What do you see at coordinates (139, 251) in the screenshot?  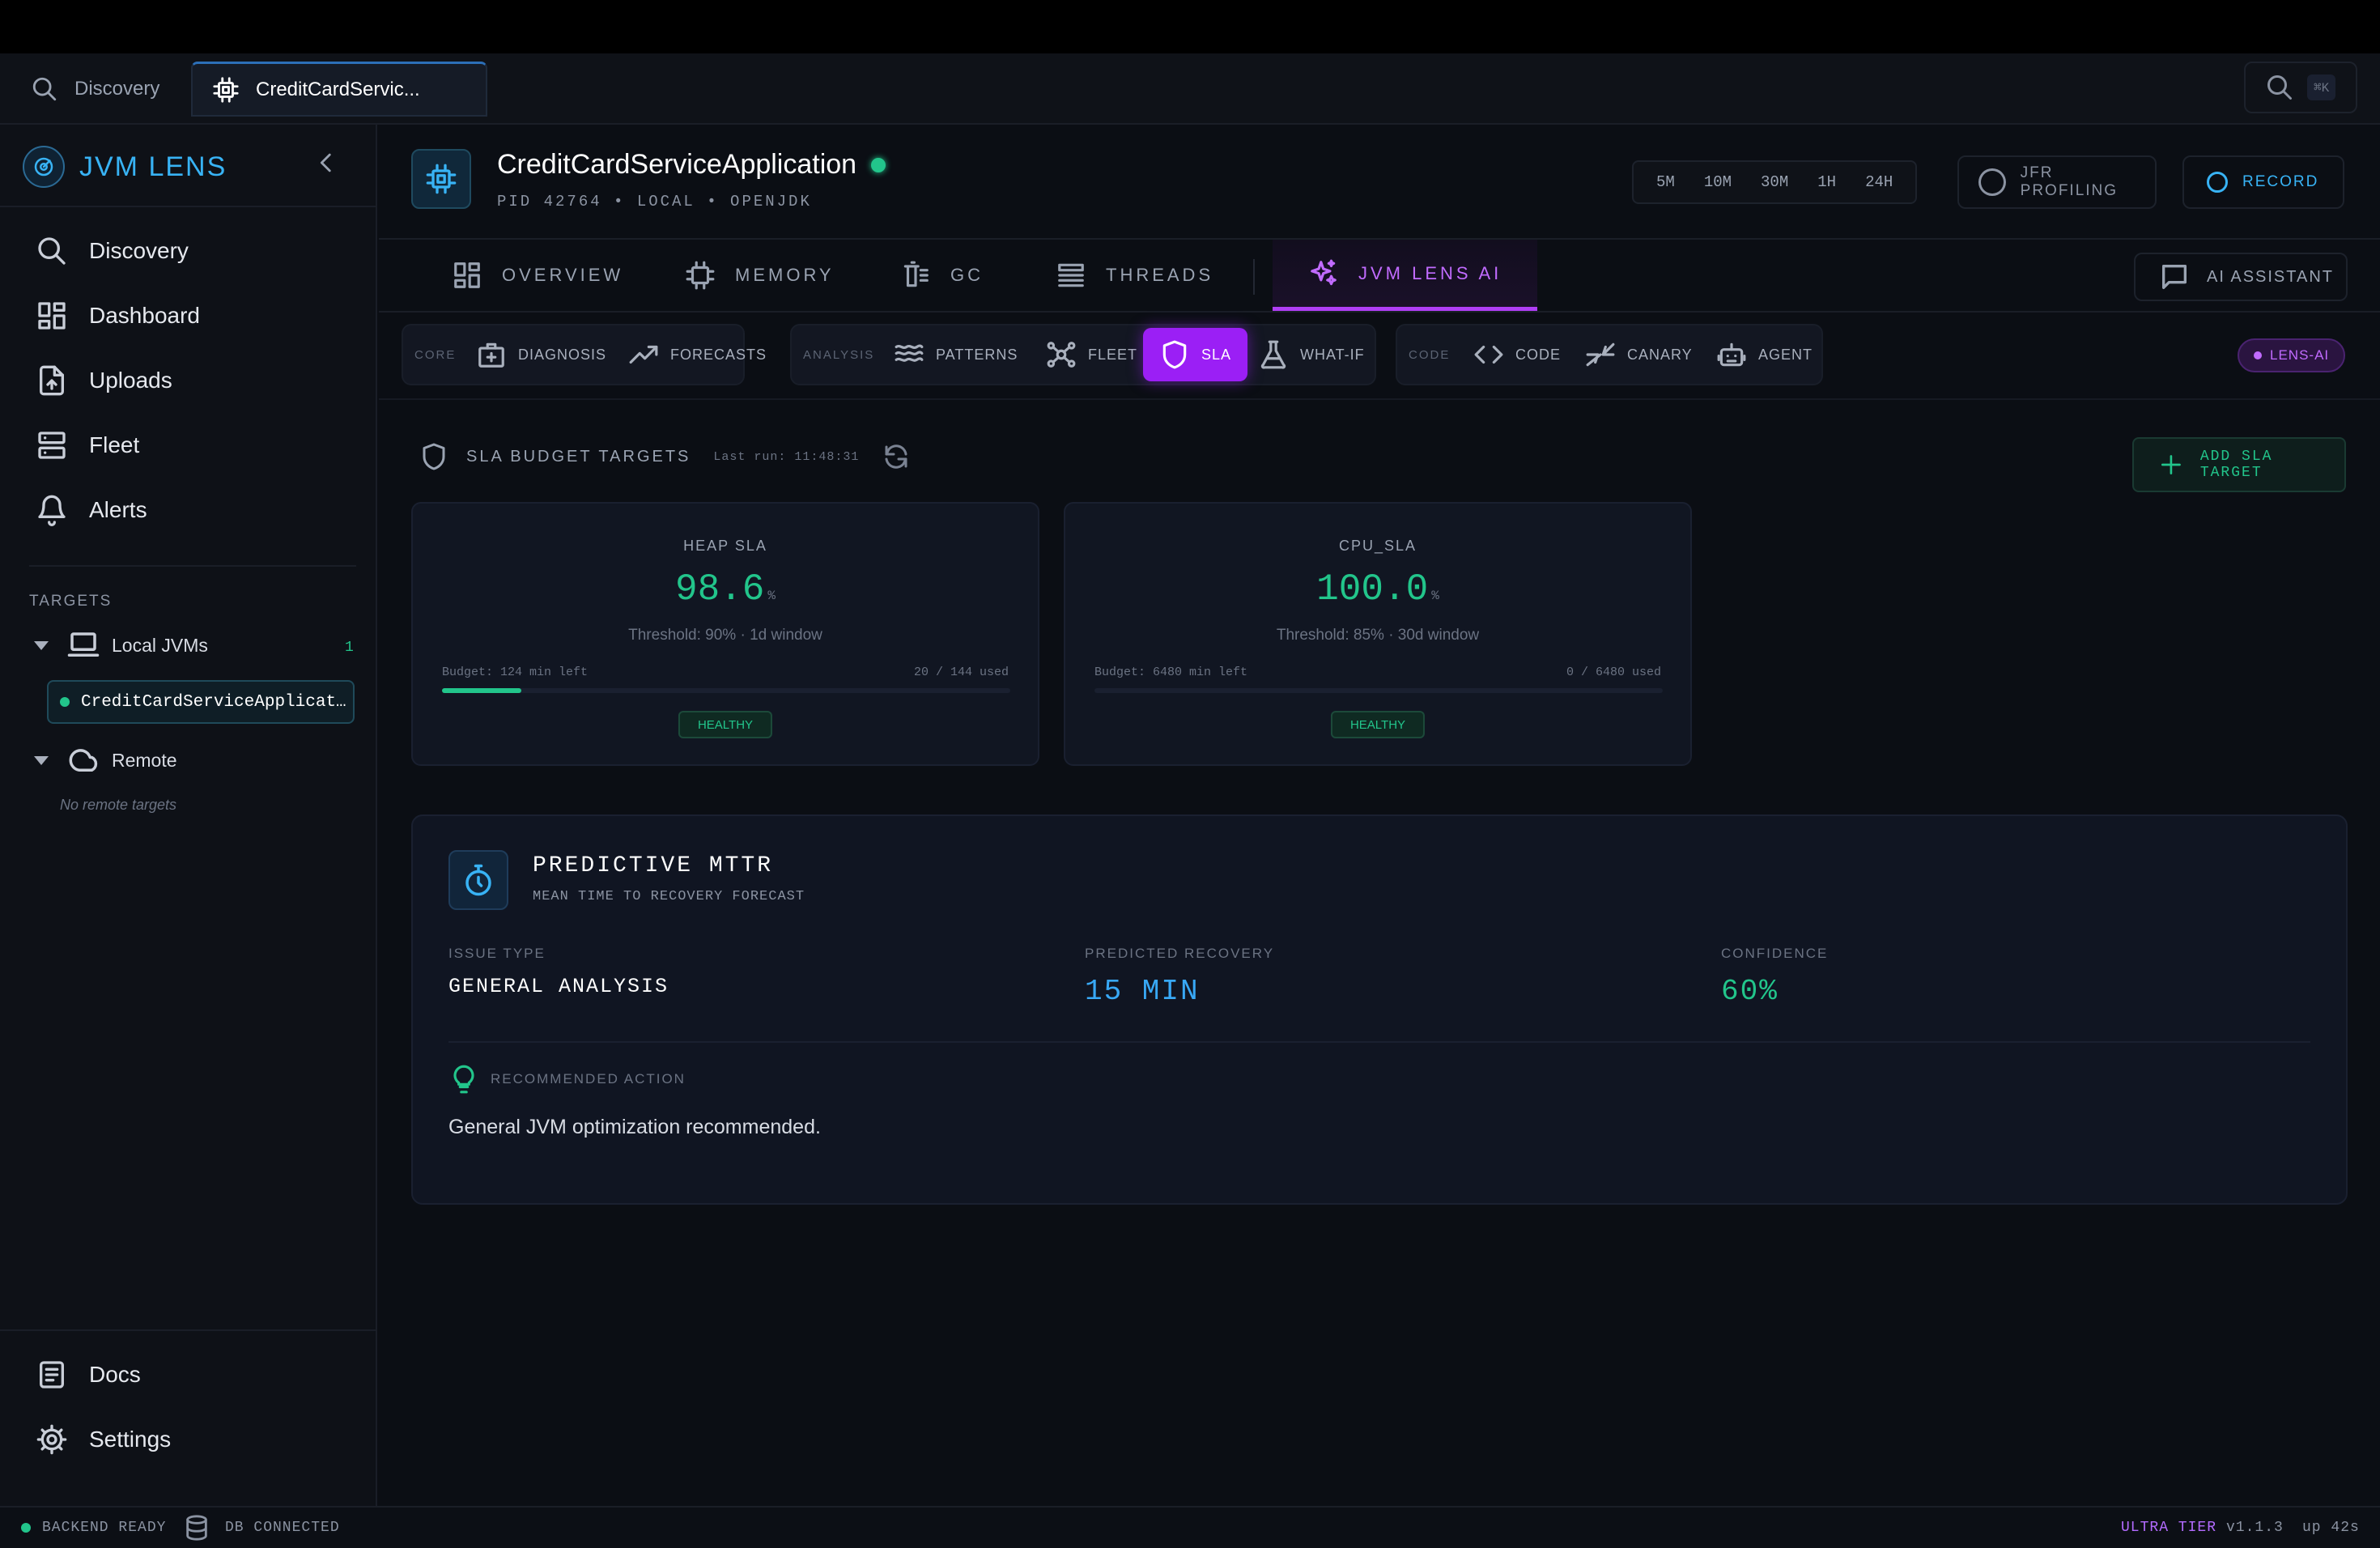 I see `nav-label: Discovery` at bounding box center [139, 251].